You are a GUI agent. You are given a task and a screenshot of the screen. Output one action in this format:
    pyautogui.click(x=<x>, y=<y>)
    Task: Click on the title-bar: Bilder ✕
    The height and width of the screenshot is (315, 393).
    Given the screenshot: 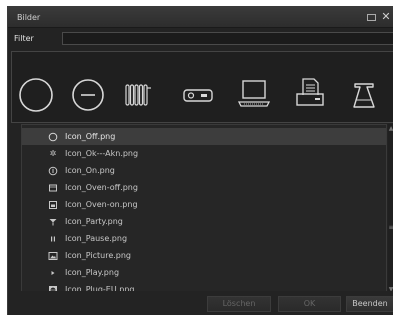 What is the action you would take?
    pyautogui.click(x=200, y=17)
    